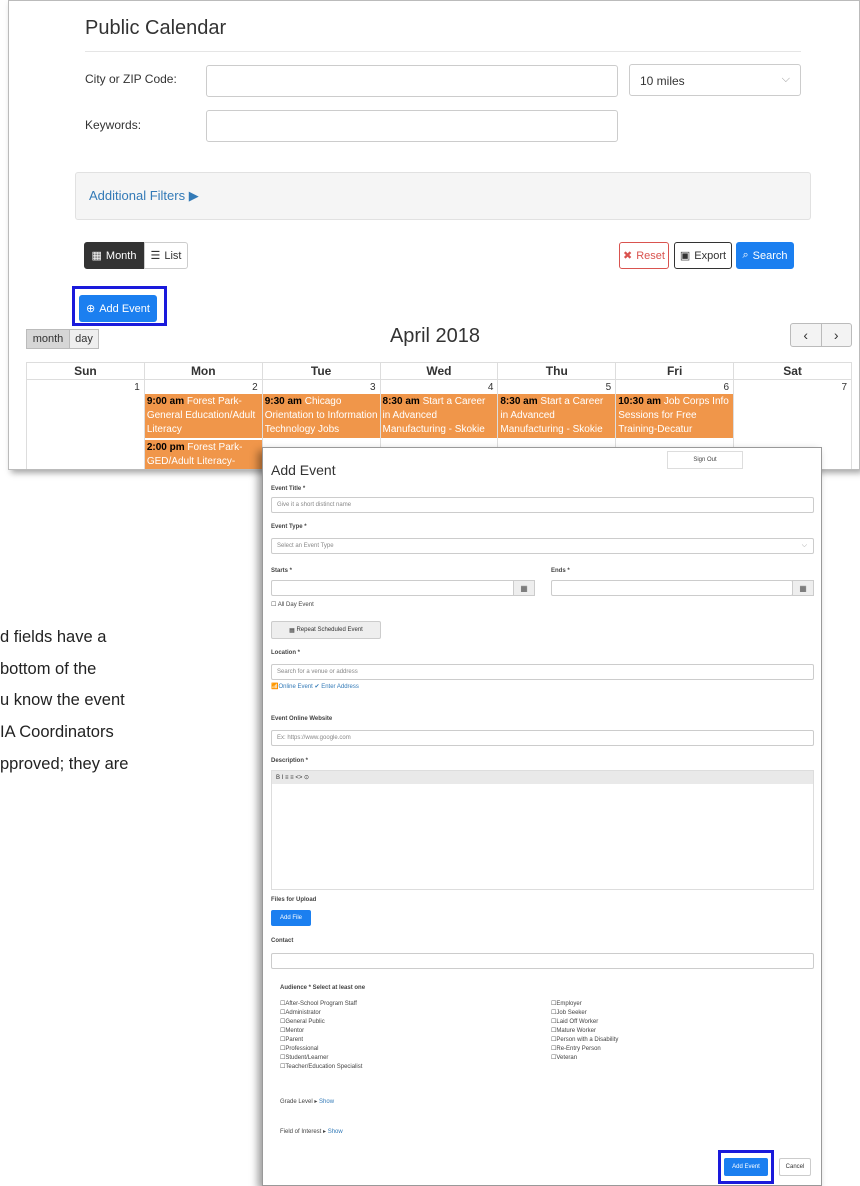 This screenshot has width=860, height=1186. Describe the element at coordinates (650, 255) in the screenshot. I see `reset-label: Reset` at that location.